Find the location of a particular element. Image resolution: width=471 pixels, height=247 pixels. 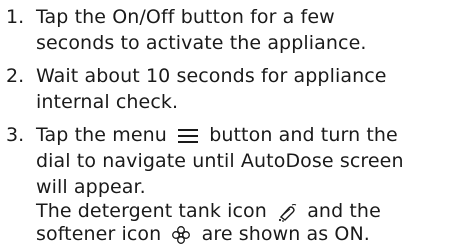

step-number: 2. is located at coordinates (15, 76).